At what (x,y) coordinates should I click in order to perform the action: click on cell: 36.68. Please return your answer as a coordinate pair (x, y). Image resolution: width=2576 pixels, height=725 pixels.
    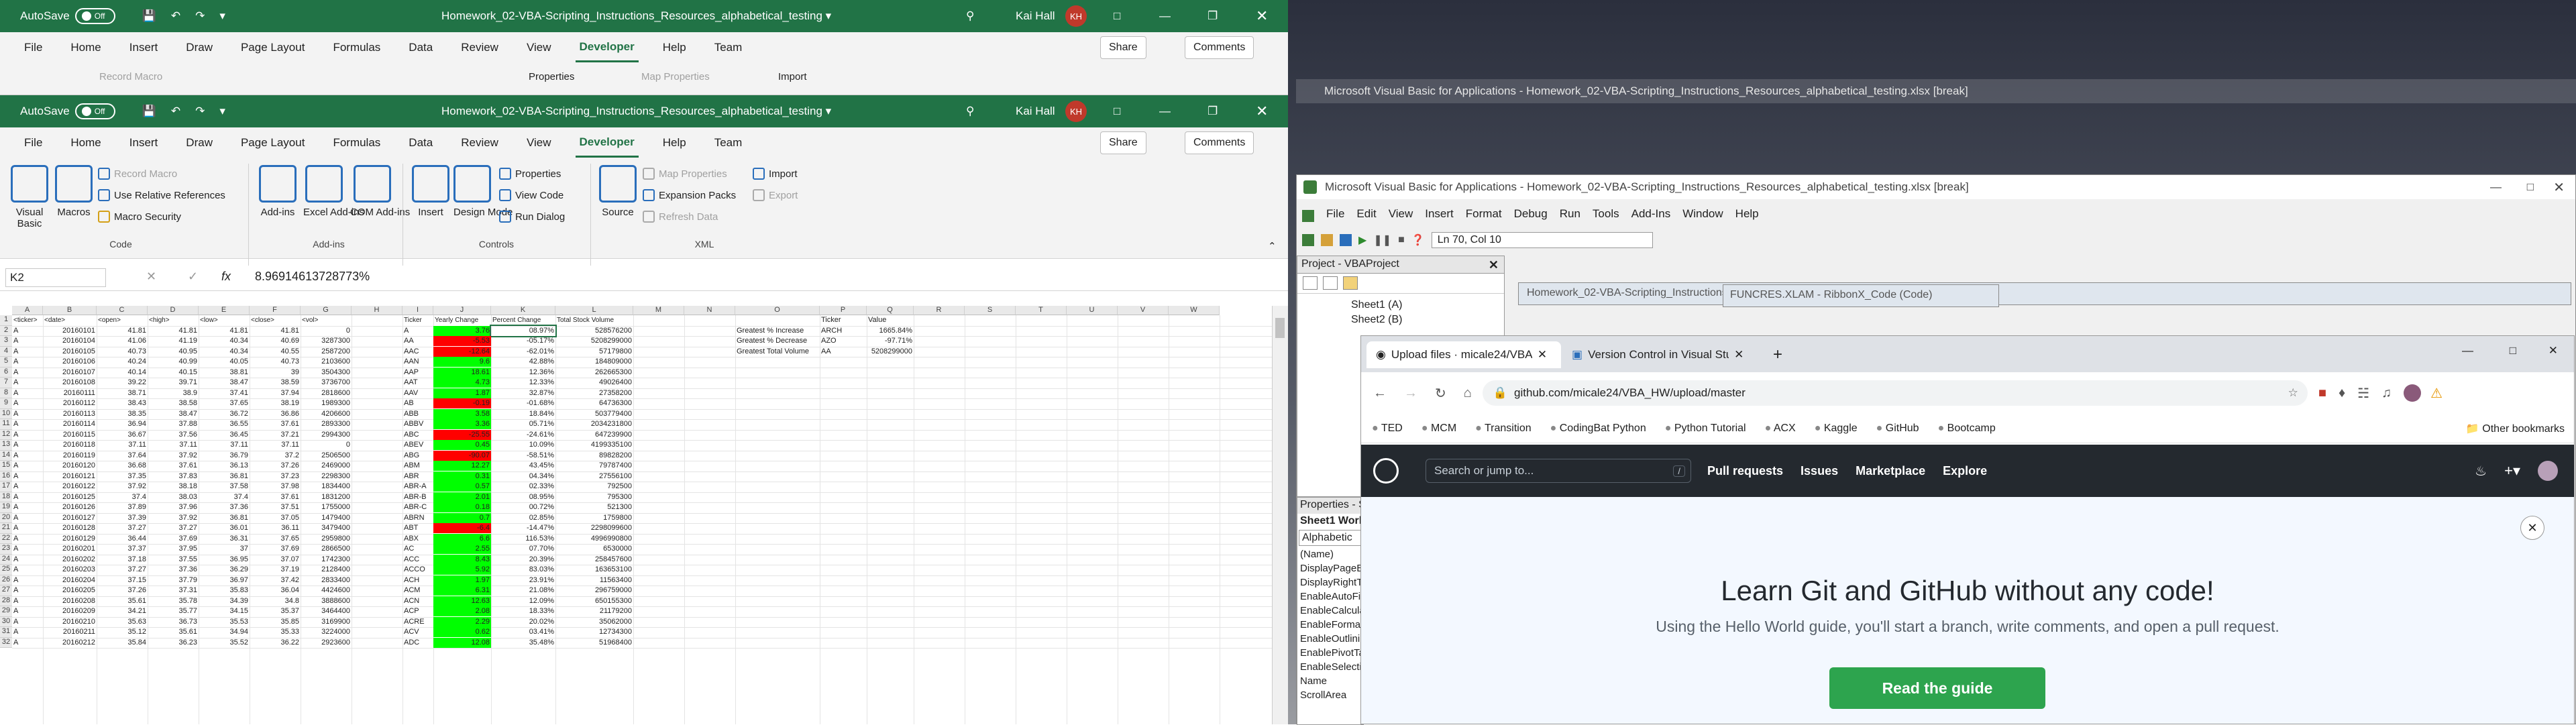
    Looking at the image, I should click on (122, 466).